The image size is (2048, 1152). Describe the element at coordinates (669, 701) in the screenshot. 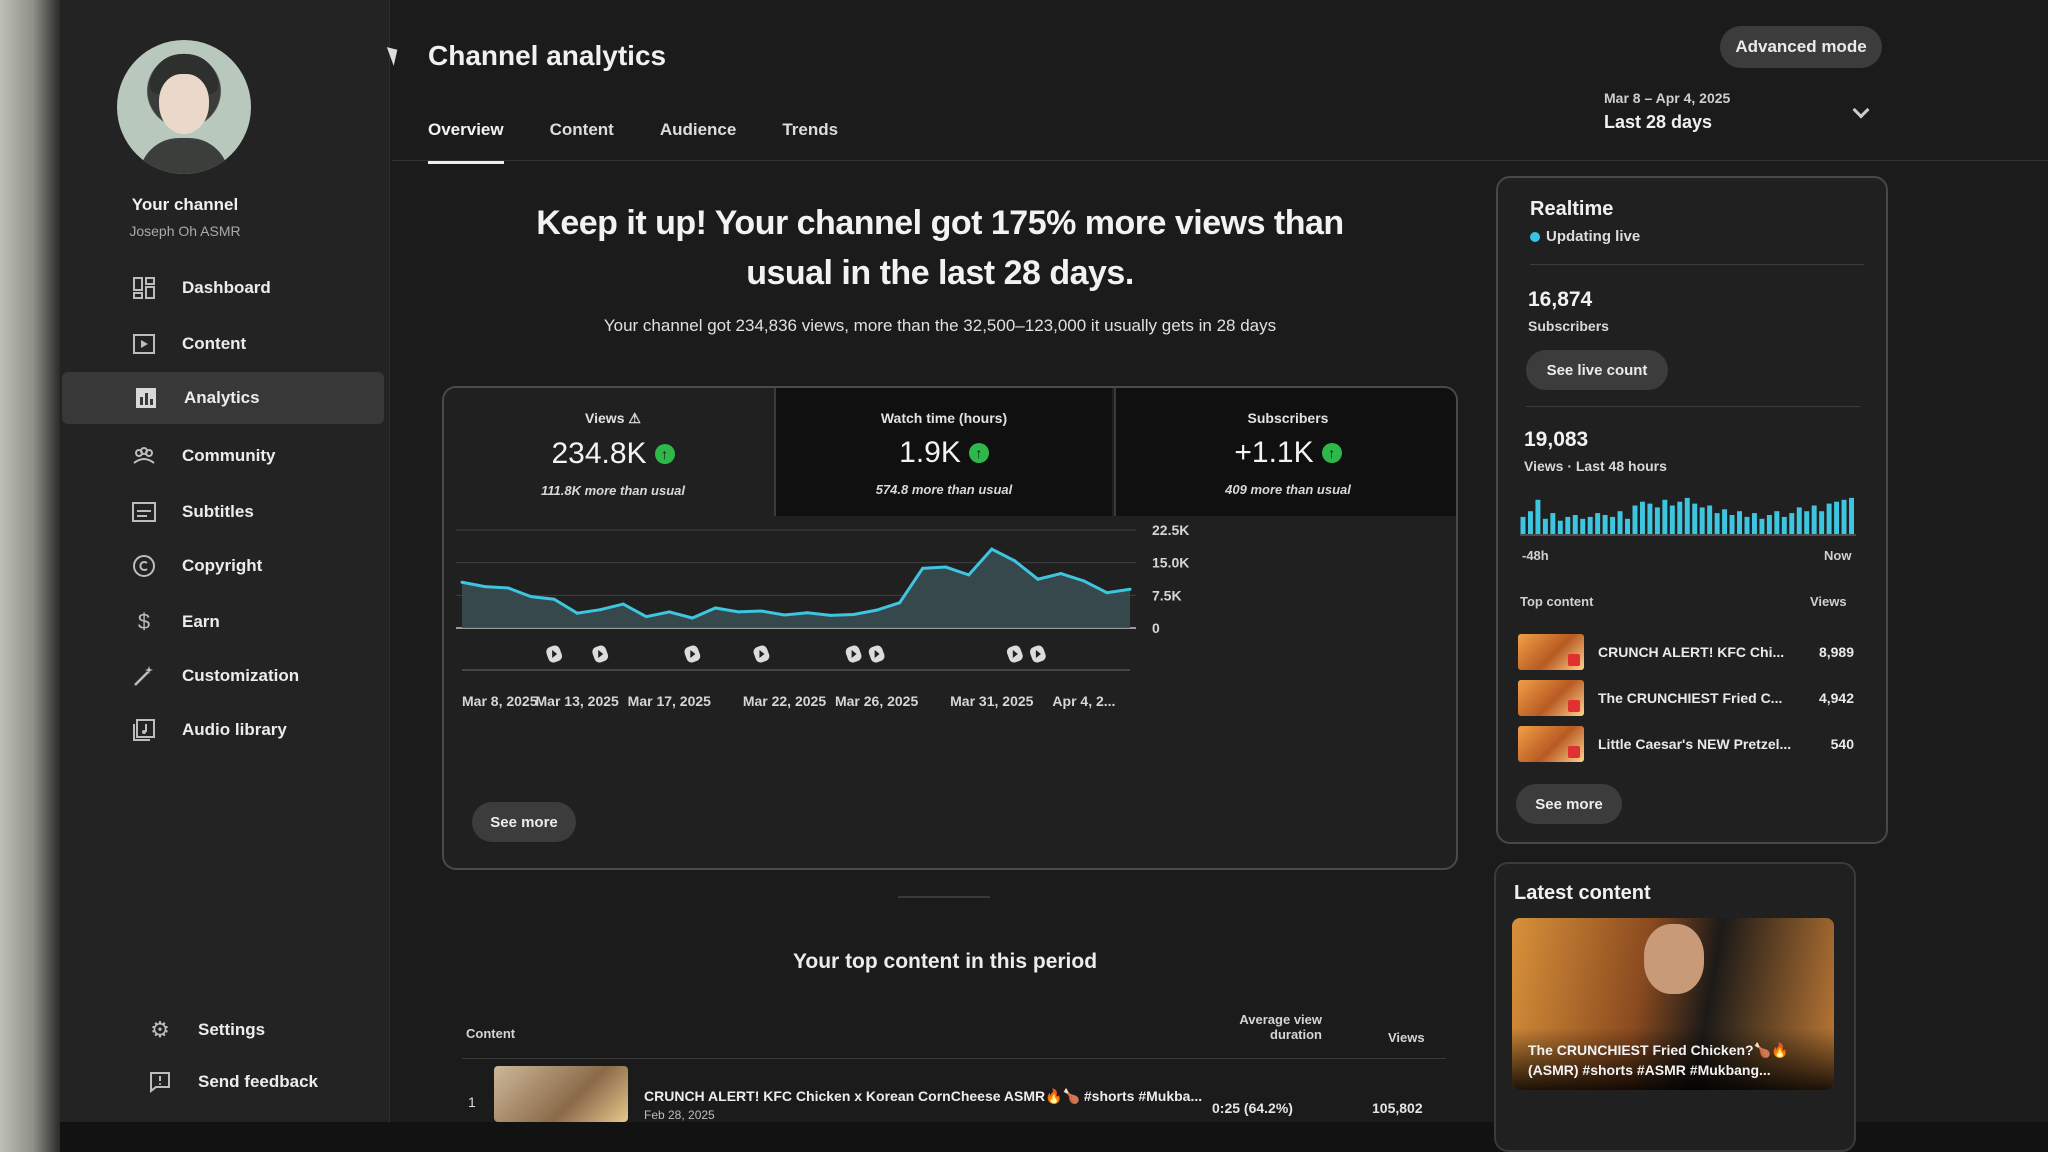

I see `x-tick-label: Mar 17, 2025` at that location.